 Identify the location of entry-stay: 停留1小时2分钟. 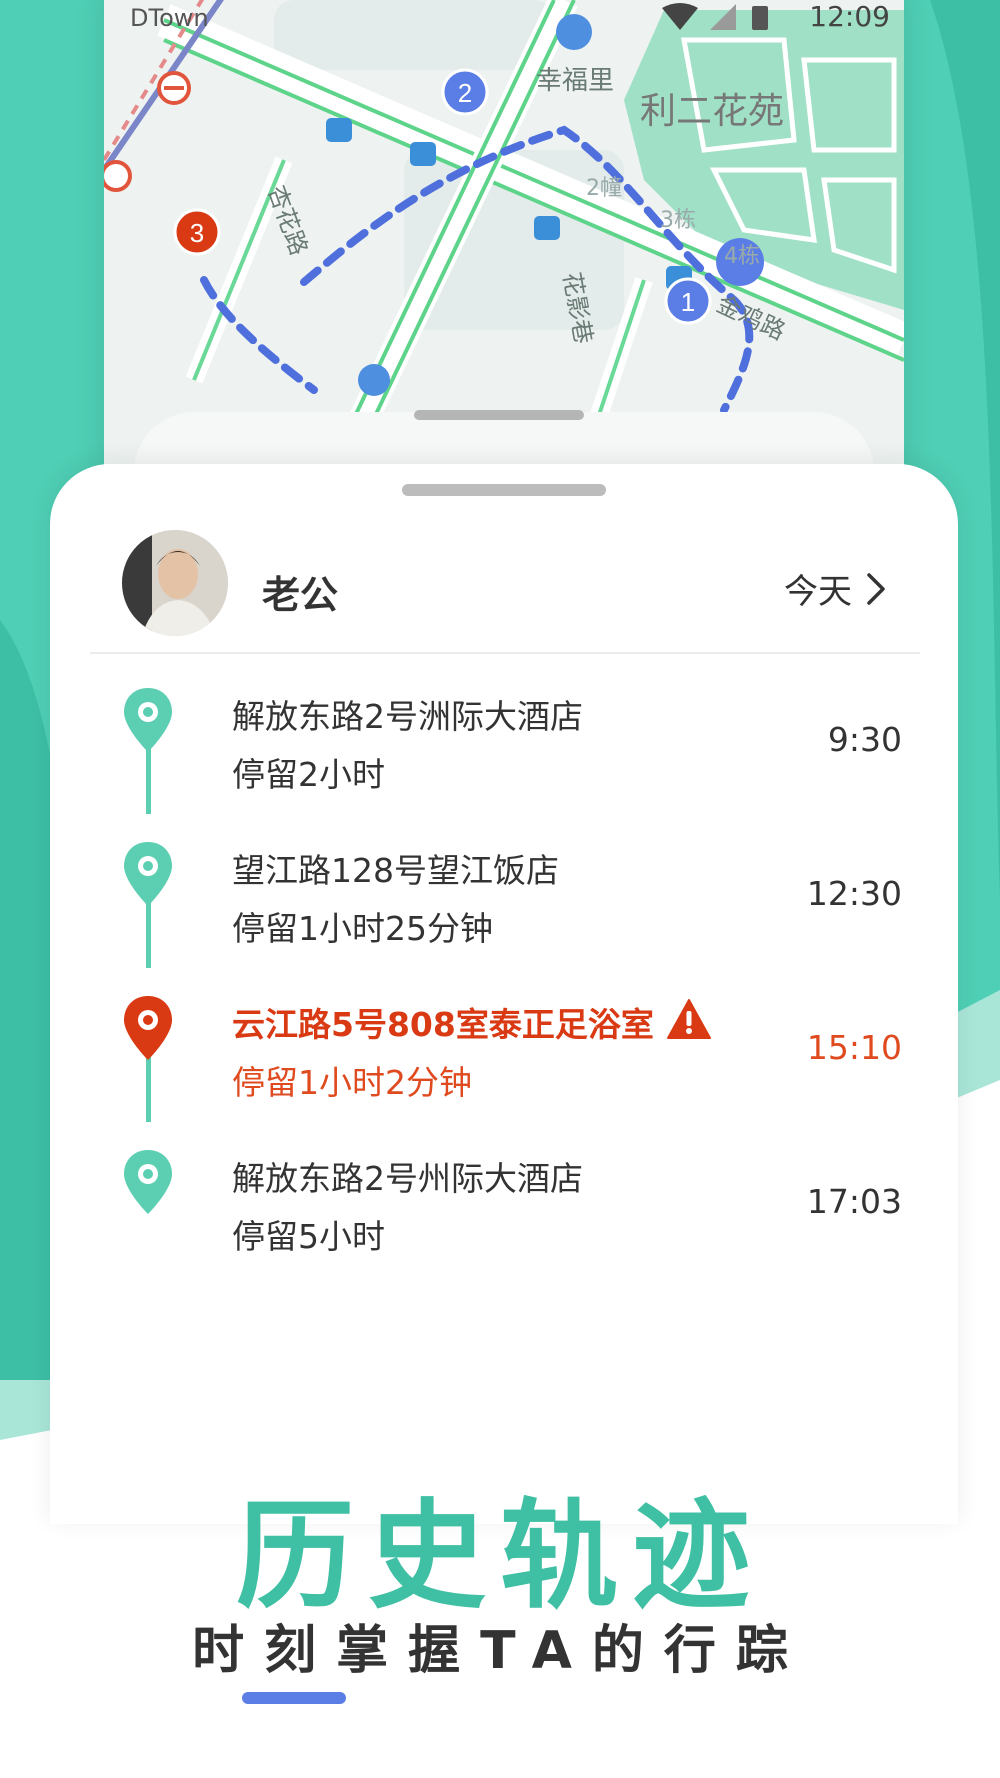
(352, 1082).